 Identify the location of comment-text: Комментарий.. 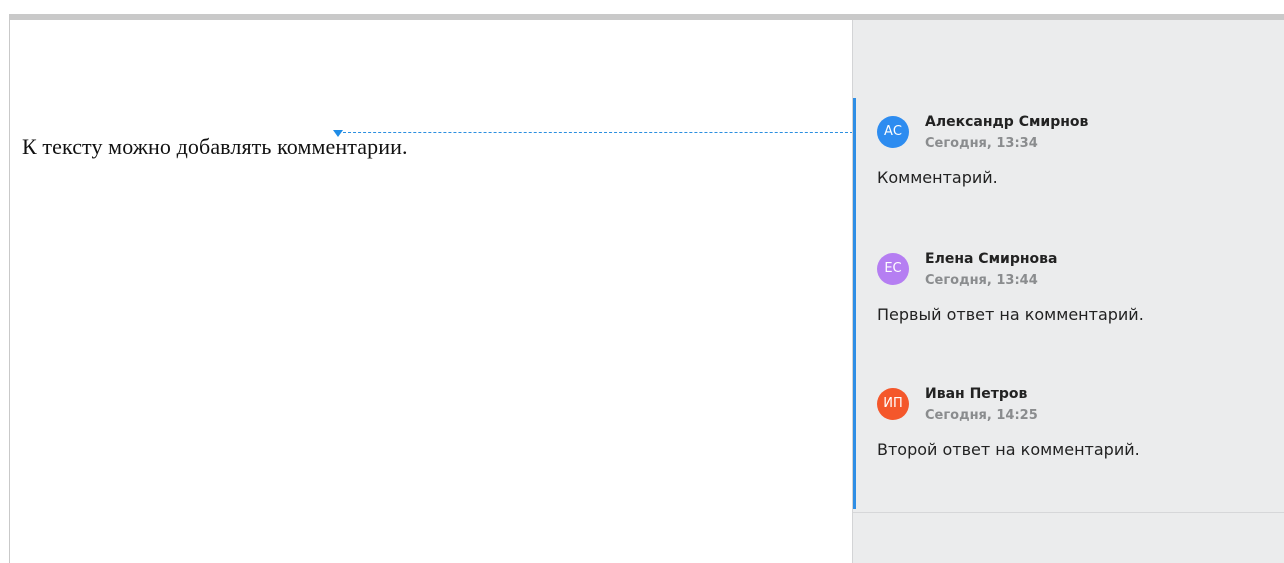
(937, 177).